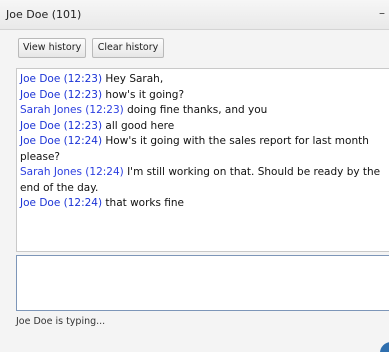 The image size is (389, 352). What do you see at coordinates (204, 96) in the screenshot?
I see `chat-message: Joe Doe (12:23) how's it going?` at bounding box center [204, 96].